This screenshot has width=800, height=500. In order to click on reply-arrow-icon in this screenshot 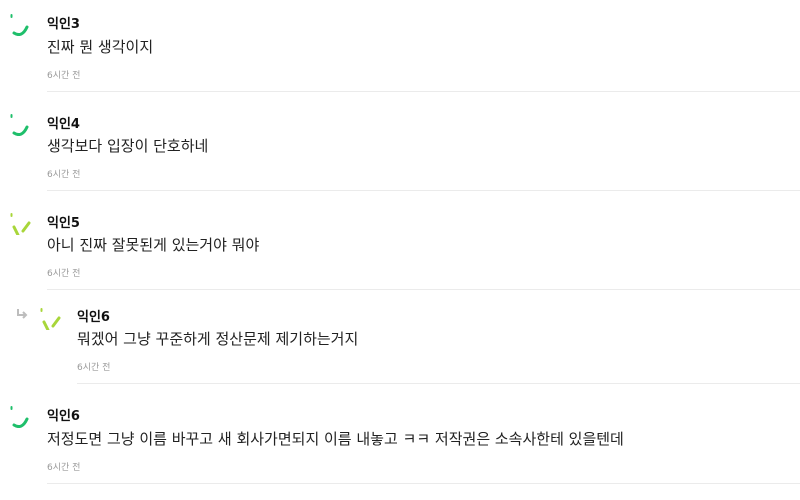, I will do `click(22, 312)`.